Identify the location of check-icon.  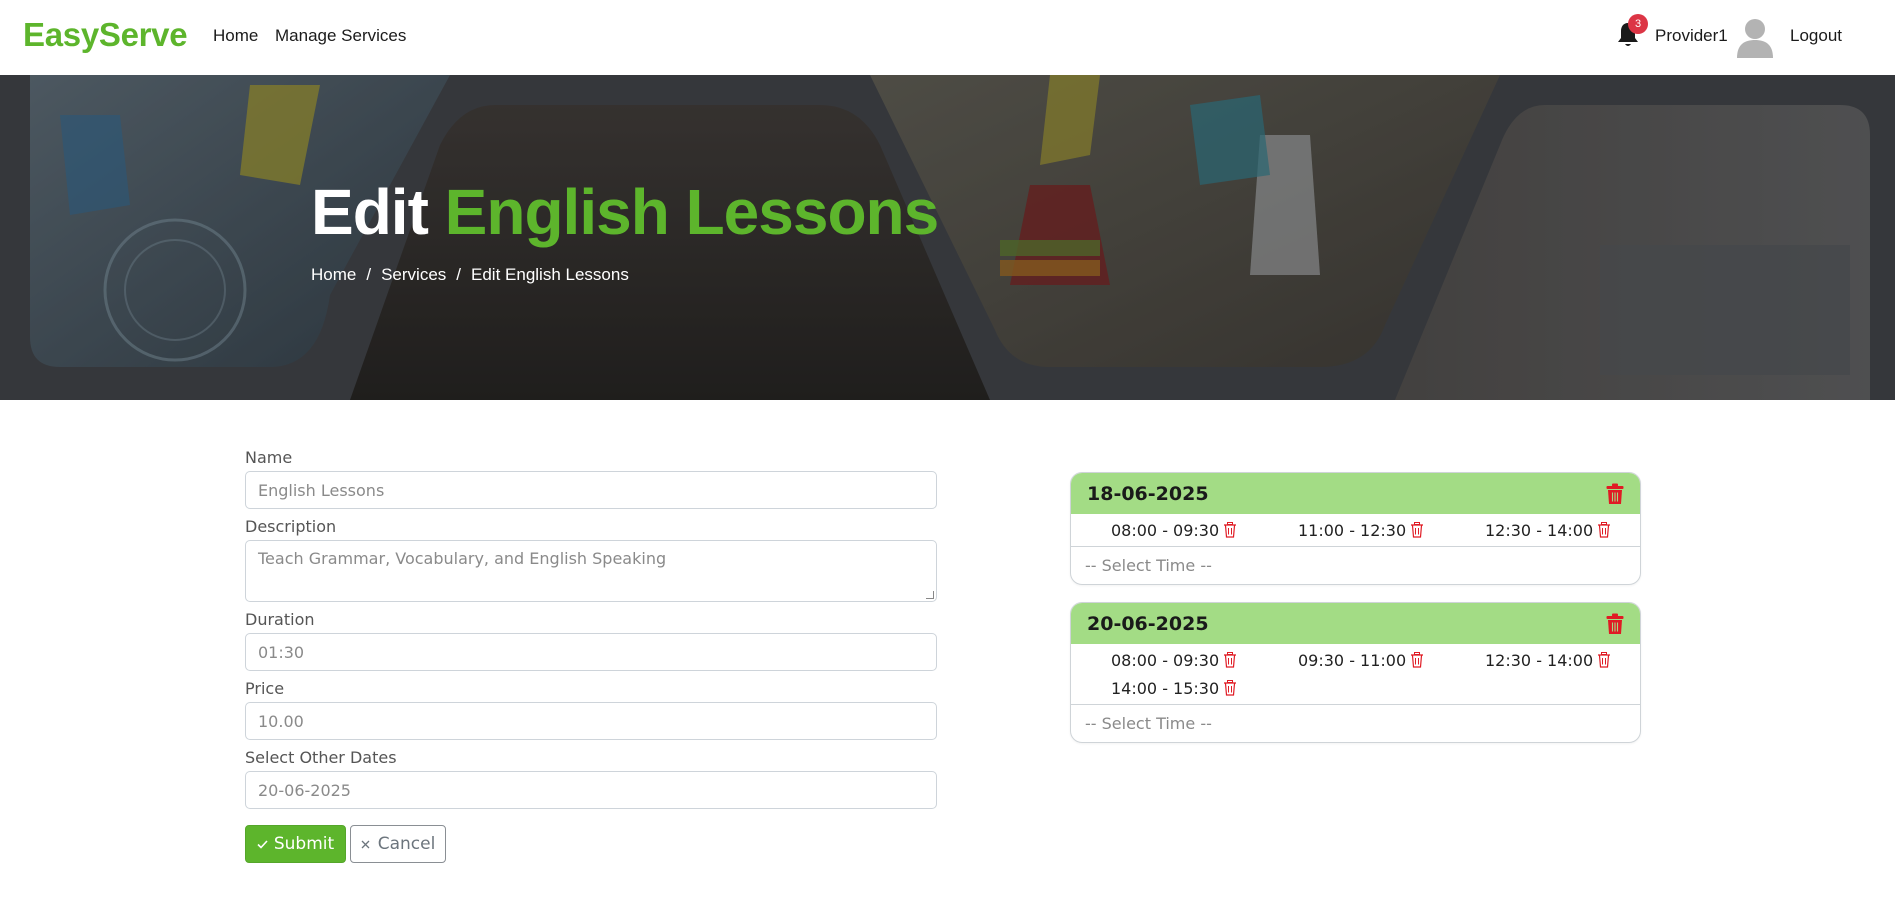
(262, 844).